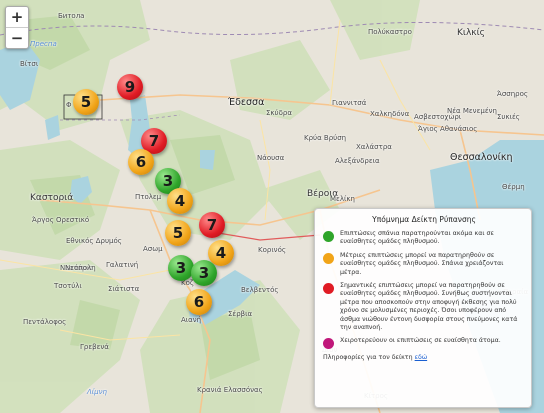  Describe the element at coordinates (357, 161) in the screenshot. I see `place-label: Αλεξάνδρεια` at that location.